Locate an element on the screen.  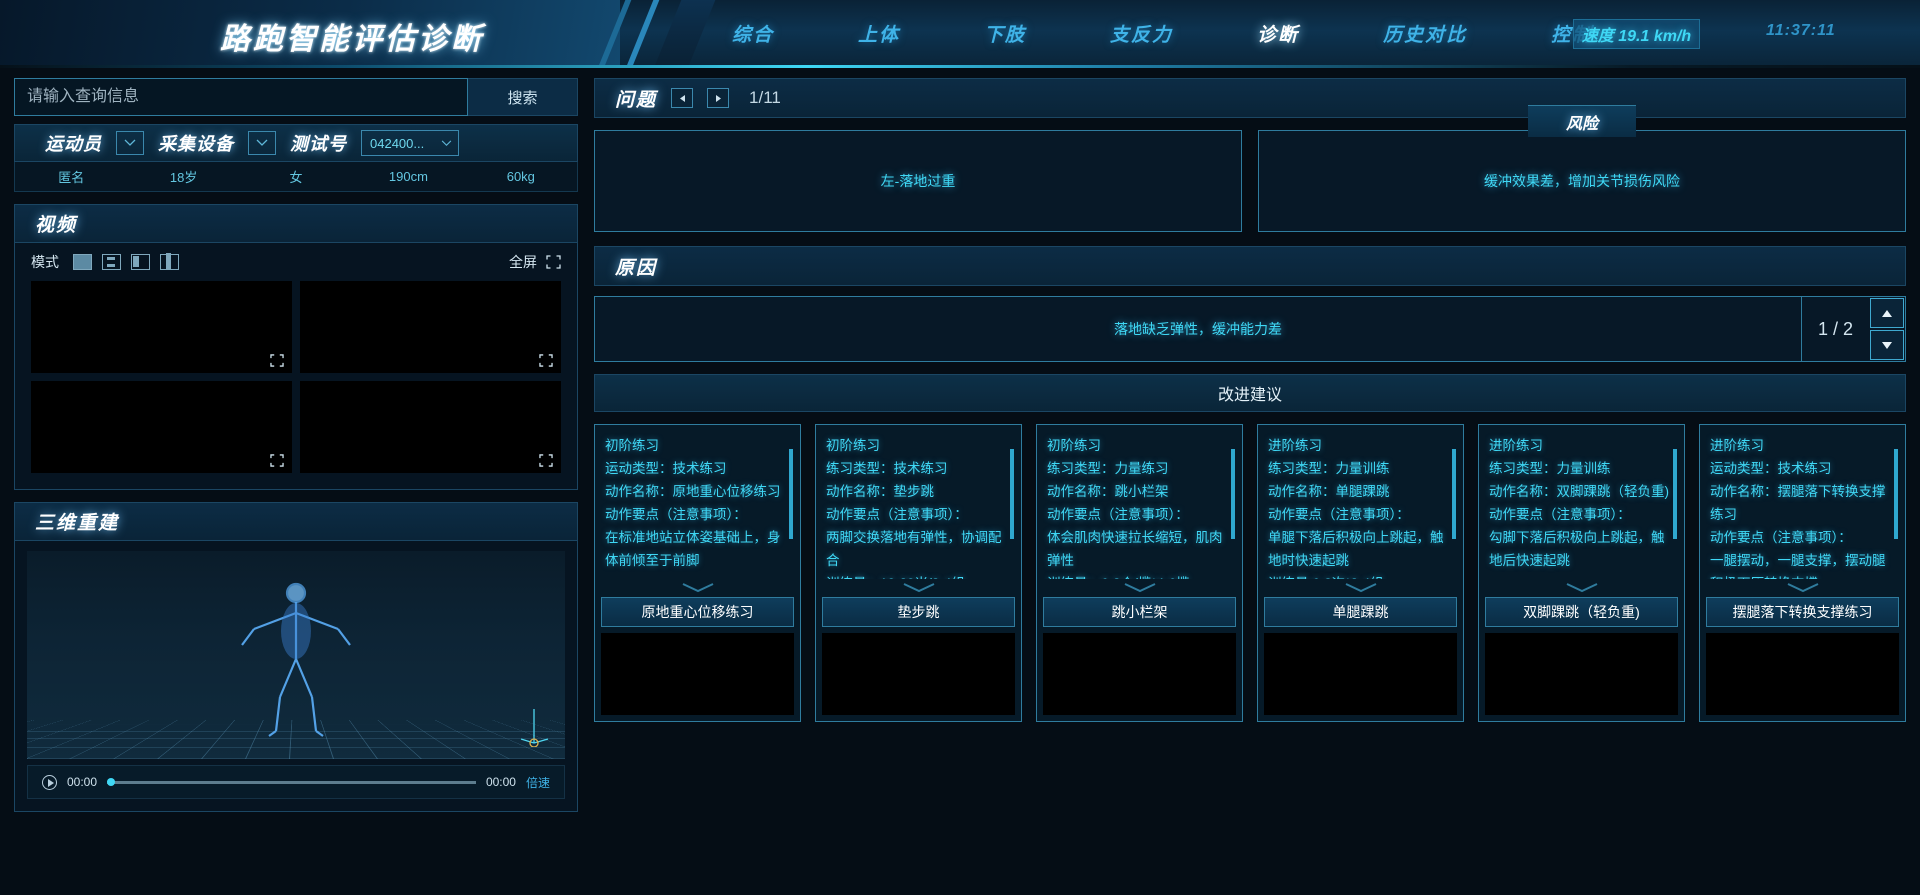
triangle-down-icon is located at coordinates (1887, 345).